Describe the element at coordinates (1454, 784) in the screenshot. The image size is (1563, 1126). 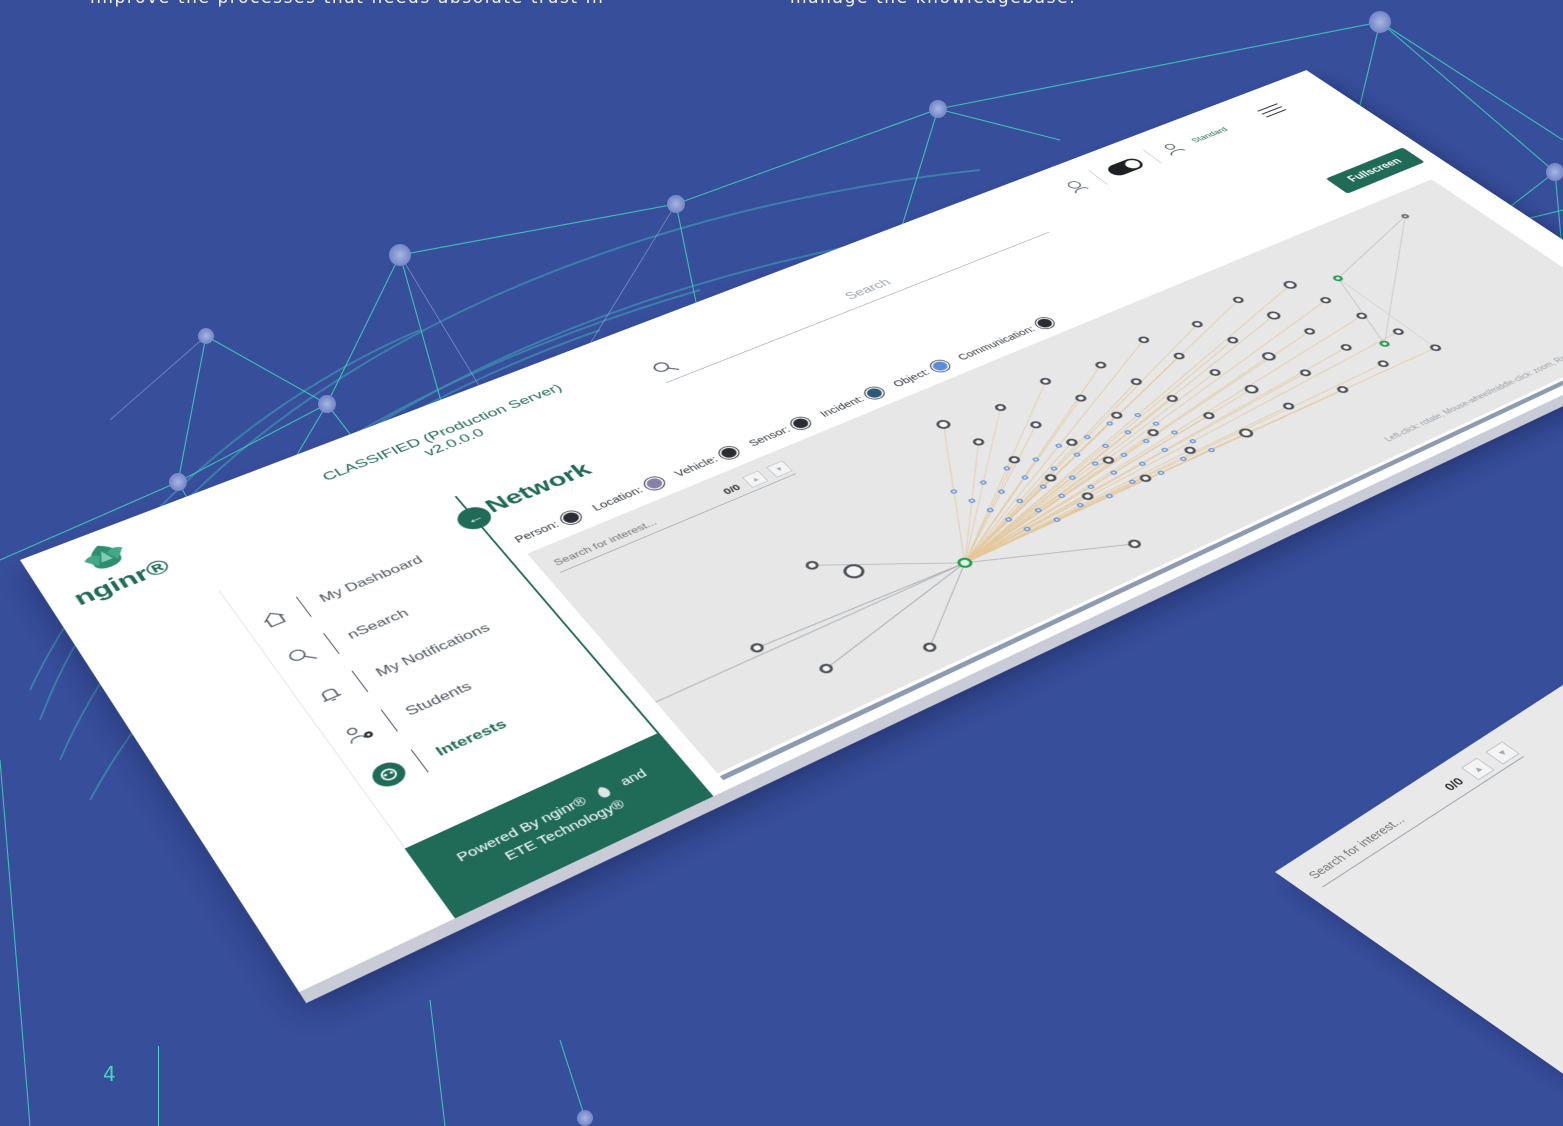
I see `secondary-match-count: 0/0` at that location.